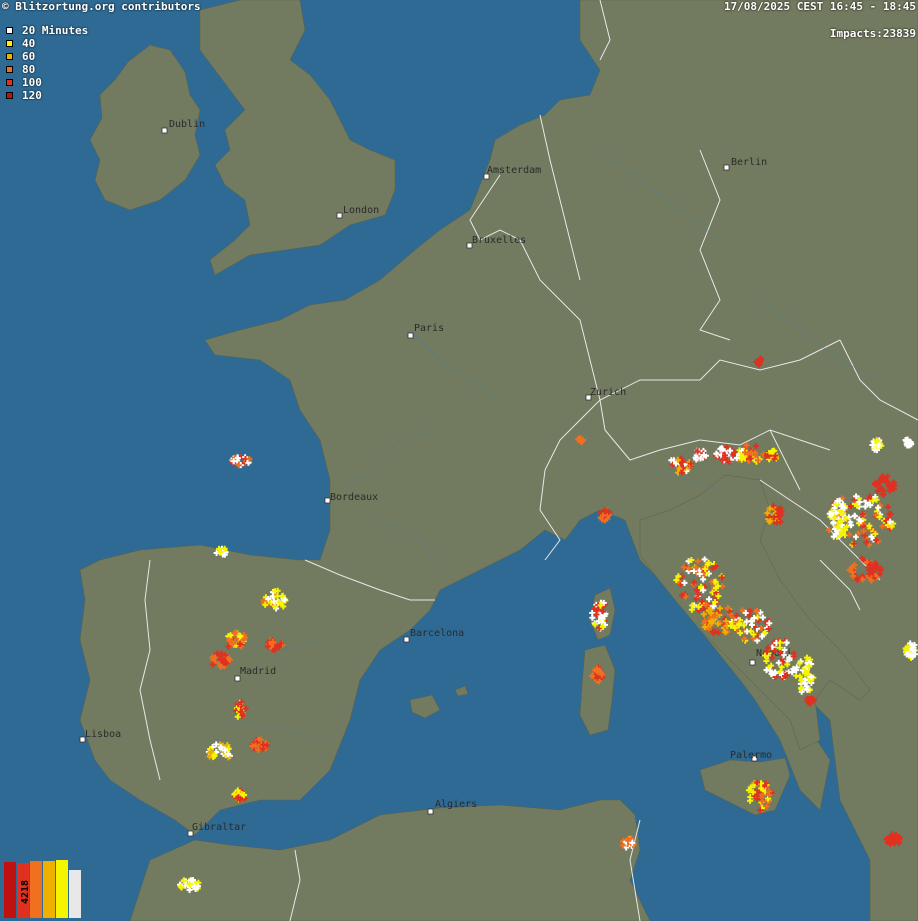 The width and height of the screenshot is (918, 921). Describe the element at coordinates (872, 33) in the screenshot. I see `impacts-count: Impacts:23839` at that location.